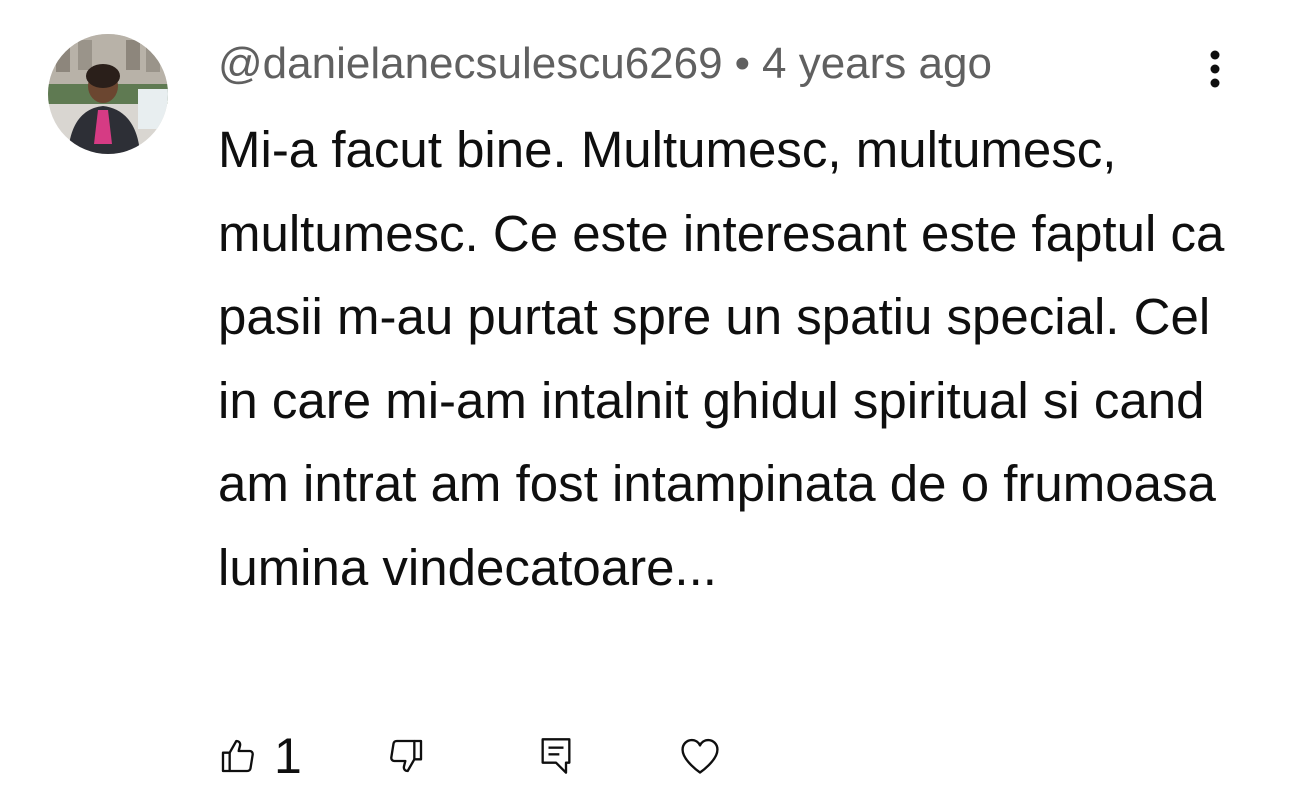 This screenshot has width=1290, height=799. I want to click on comment-meta: @danielanecsulescu6269 • 4 years ago, so click(605, 64).